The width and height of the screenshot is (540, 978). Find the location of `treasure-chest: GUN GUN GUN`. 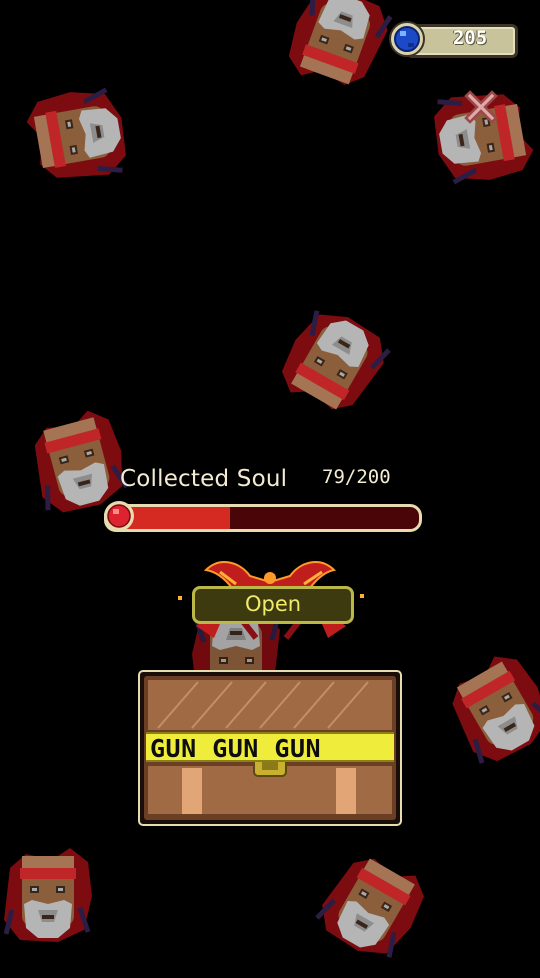

treasure-chest: GUN GUN GUN is located at coordinates (270, 748).